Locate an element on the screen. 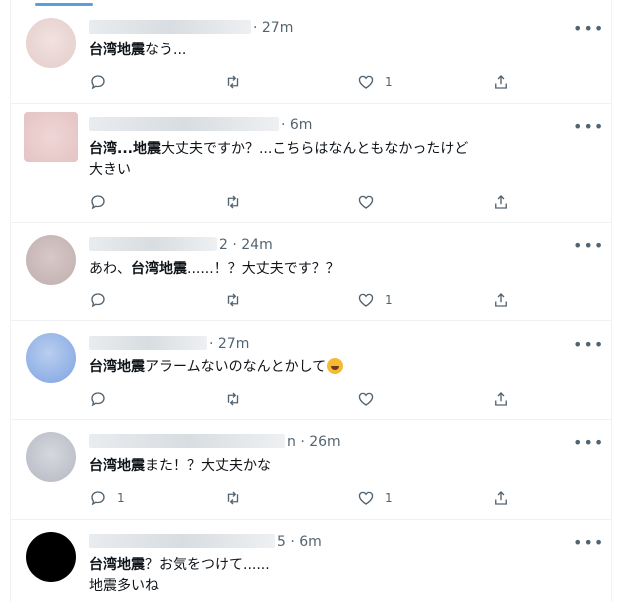  tweet-header: n · 26m is located at coordinates (215, 444).